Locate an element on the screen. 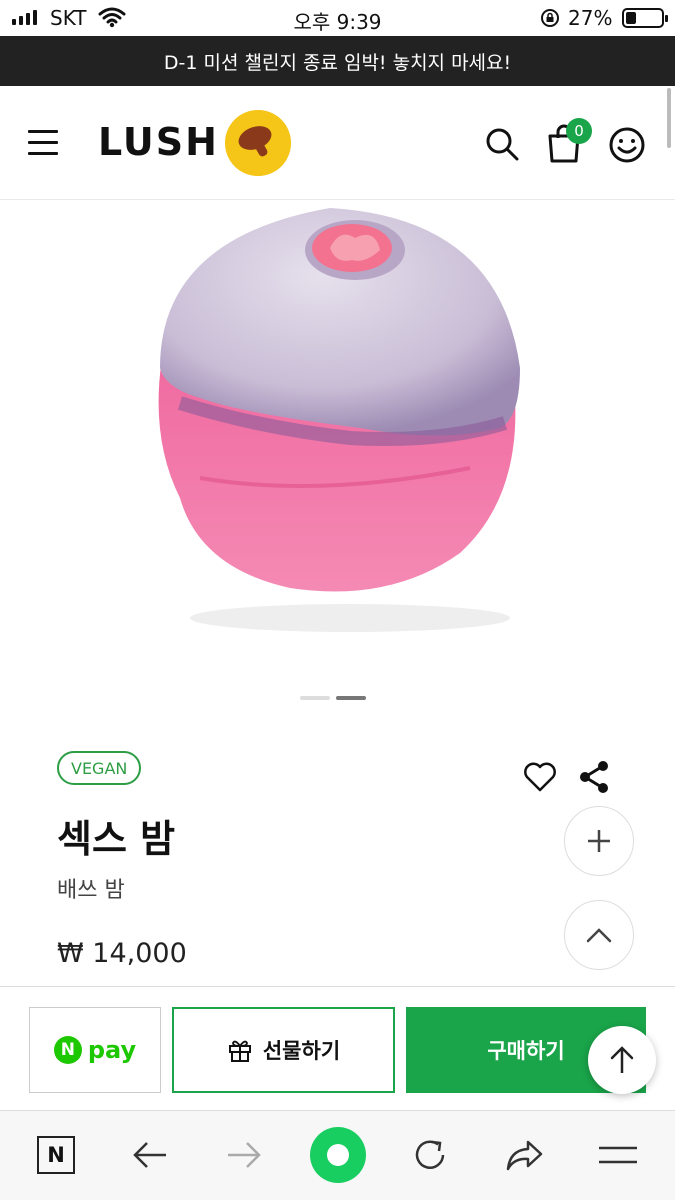  npay-label: pay is located at coordinates (112, 1050).